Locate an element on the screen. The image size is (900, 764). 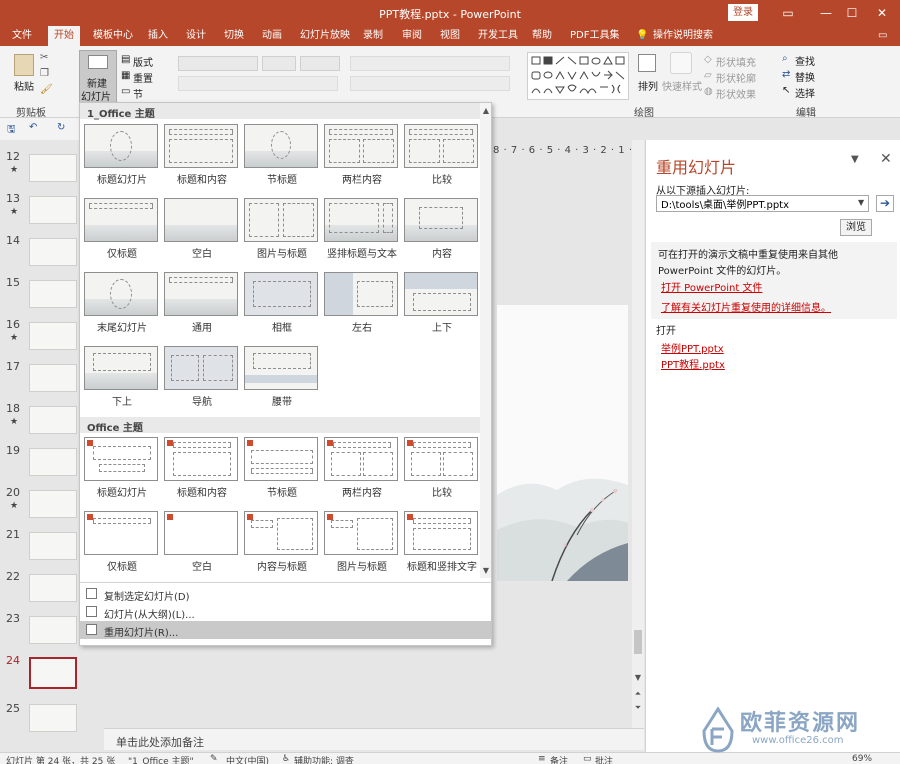
gallery-scrollbar: ▲ ▼ is located at coordinates (485, 340).